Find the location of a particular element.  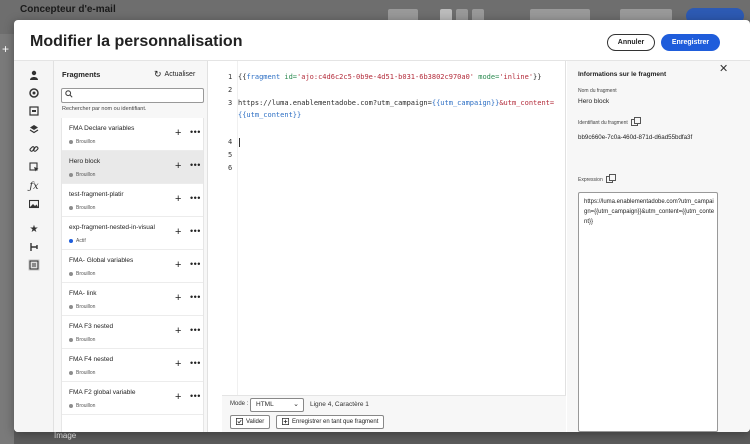

line-number: 1 is located at coordinates (230, 77).